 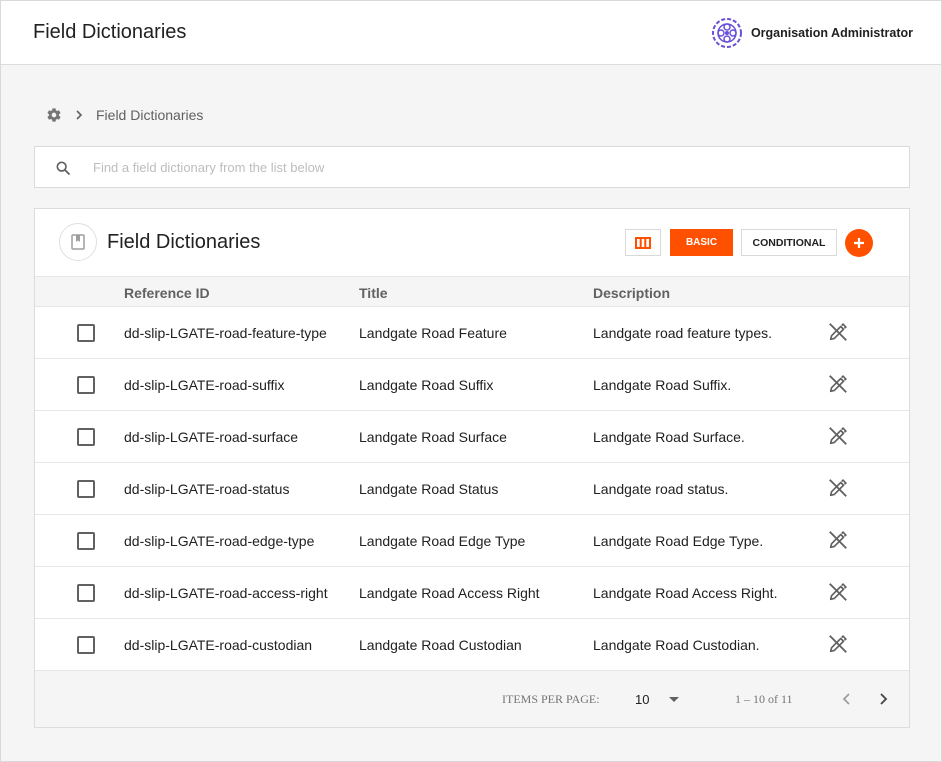 I want to click on columns-button, so click(x=643, y=242).